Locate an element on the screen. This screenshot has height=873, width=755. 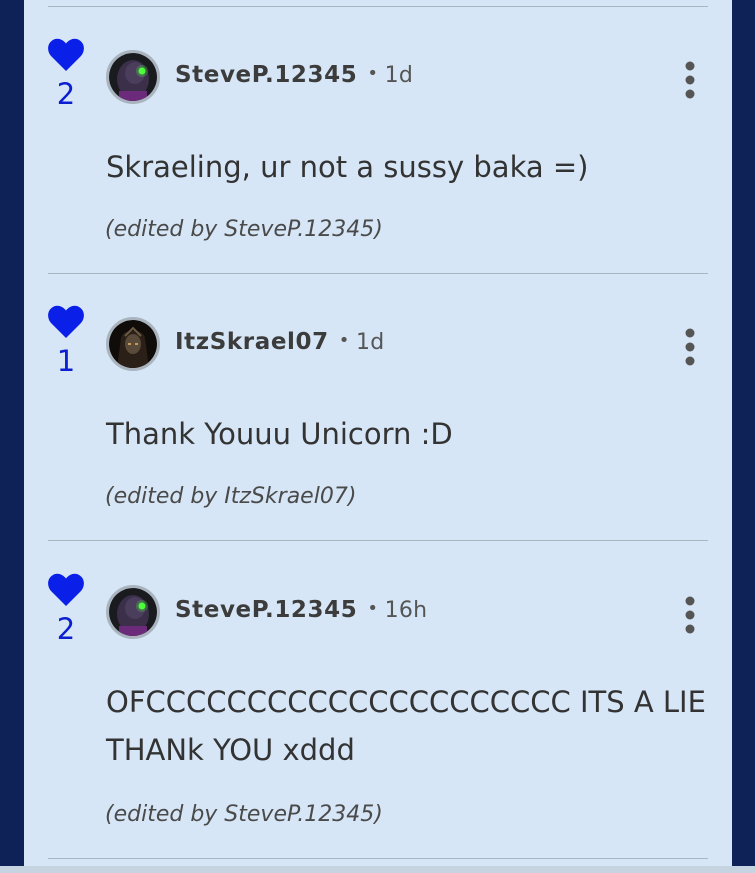
like-button: 1 is located at coordinates (66, 340).